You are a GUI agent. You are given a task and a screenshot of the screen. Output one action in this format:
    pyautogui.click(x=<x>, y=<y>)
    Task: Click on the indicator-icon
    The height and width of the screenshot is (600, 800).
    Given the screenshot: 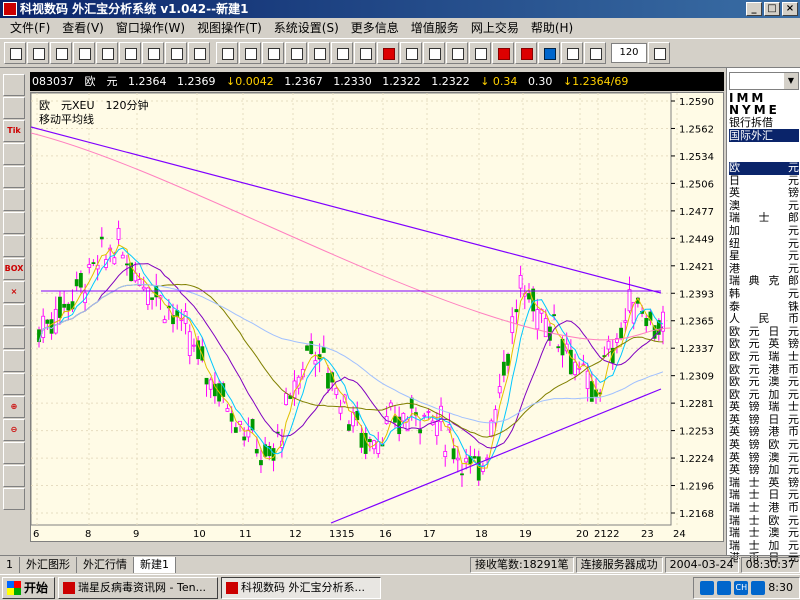 What is the action you would take?
    pyautogui.click(x=388, y=53)
    